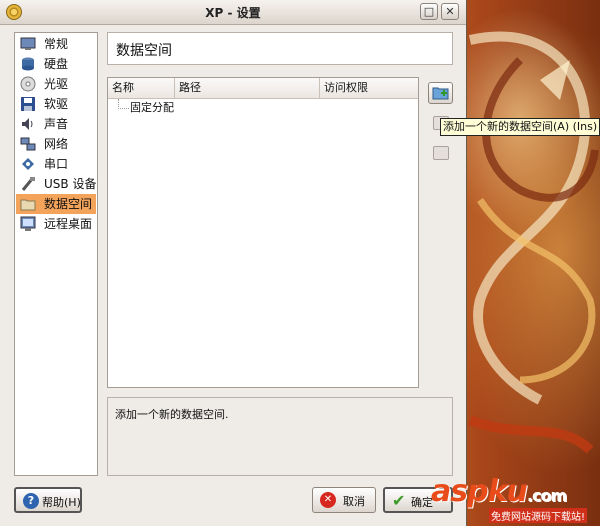 This screenshot has height=526, width=600. What do you see at coordinates (70, 184) in the screenshot?
I see `sidebar-item-label: USB 设备` at bounding box center [70, 184].